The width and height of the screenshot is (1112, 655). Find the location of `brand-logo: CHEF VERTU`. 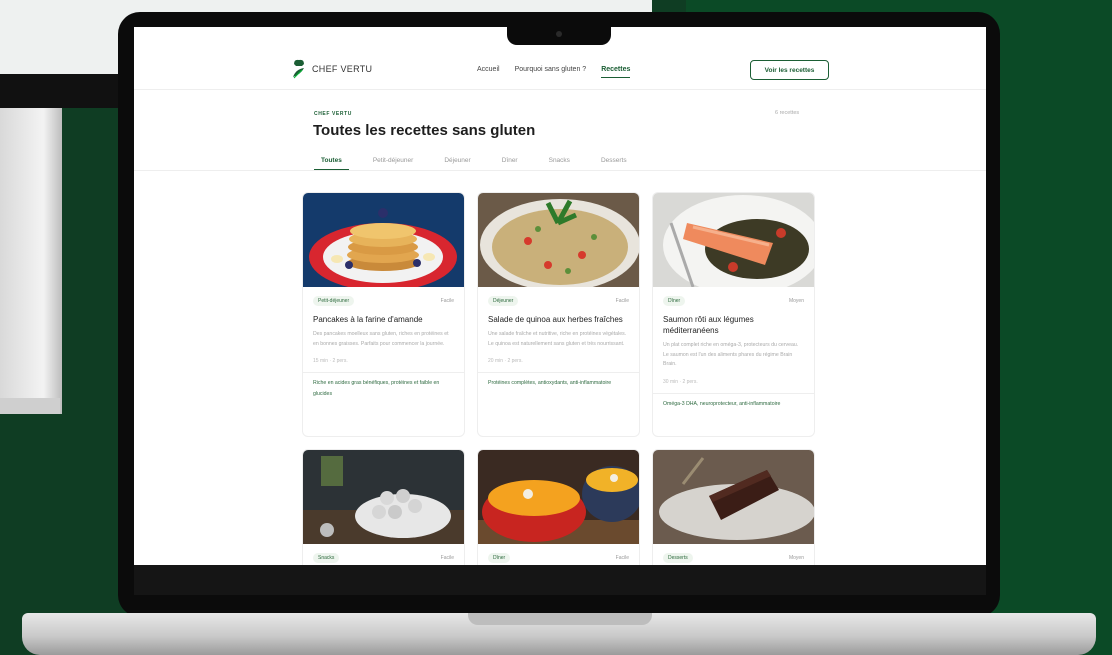

brand-logo: CHEF VERTU is located at coordinates (331, 69).